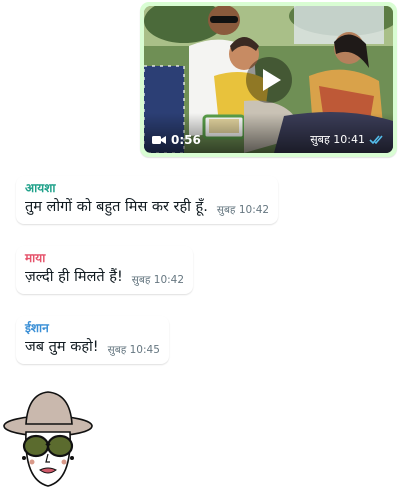 The image size is (414, 496). What do you see at coordinates (74, 277) in the screenshot?
I see `message-text: ज़ल्दी ही मिलते हैं!` at bounding box center [74, 277].